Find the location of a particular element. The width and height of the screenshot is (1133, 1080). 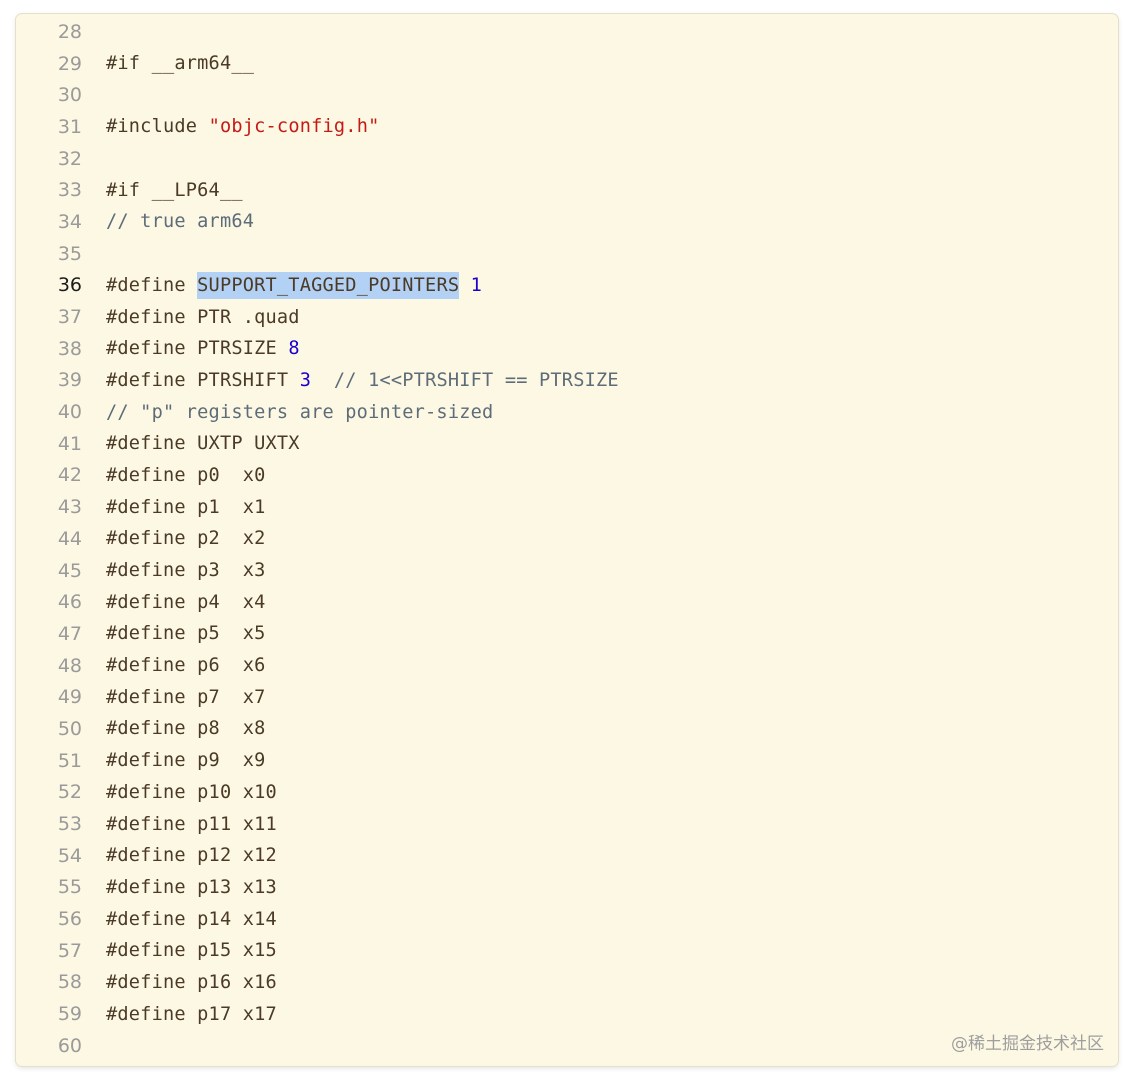

code-line: 52 #define p10 x10 is located at coordinates (567, 793).